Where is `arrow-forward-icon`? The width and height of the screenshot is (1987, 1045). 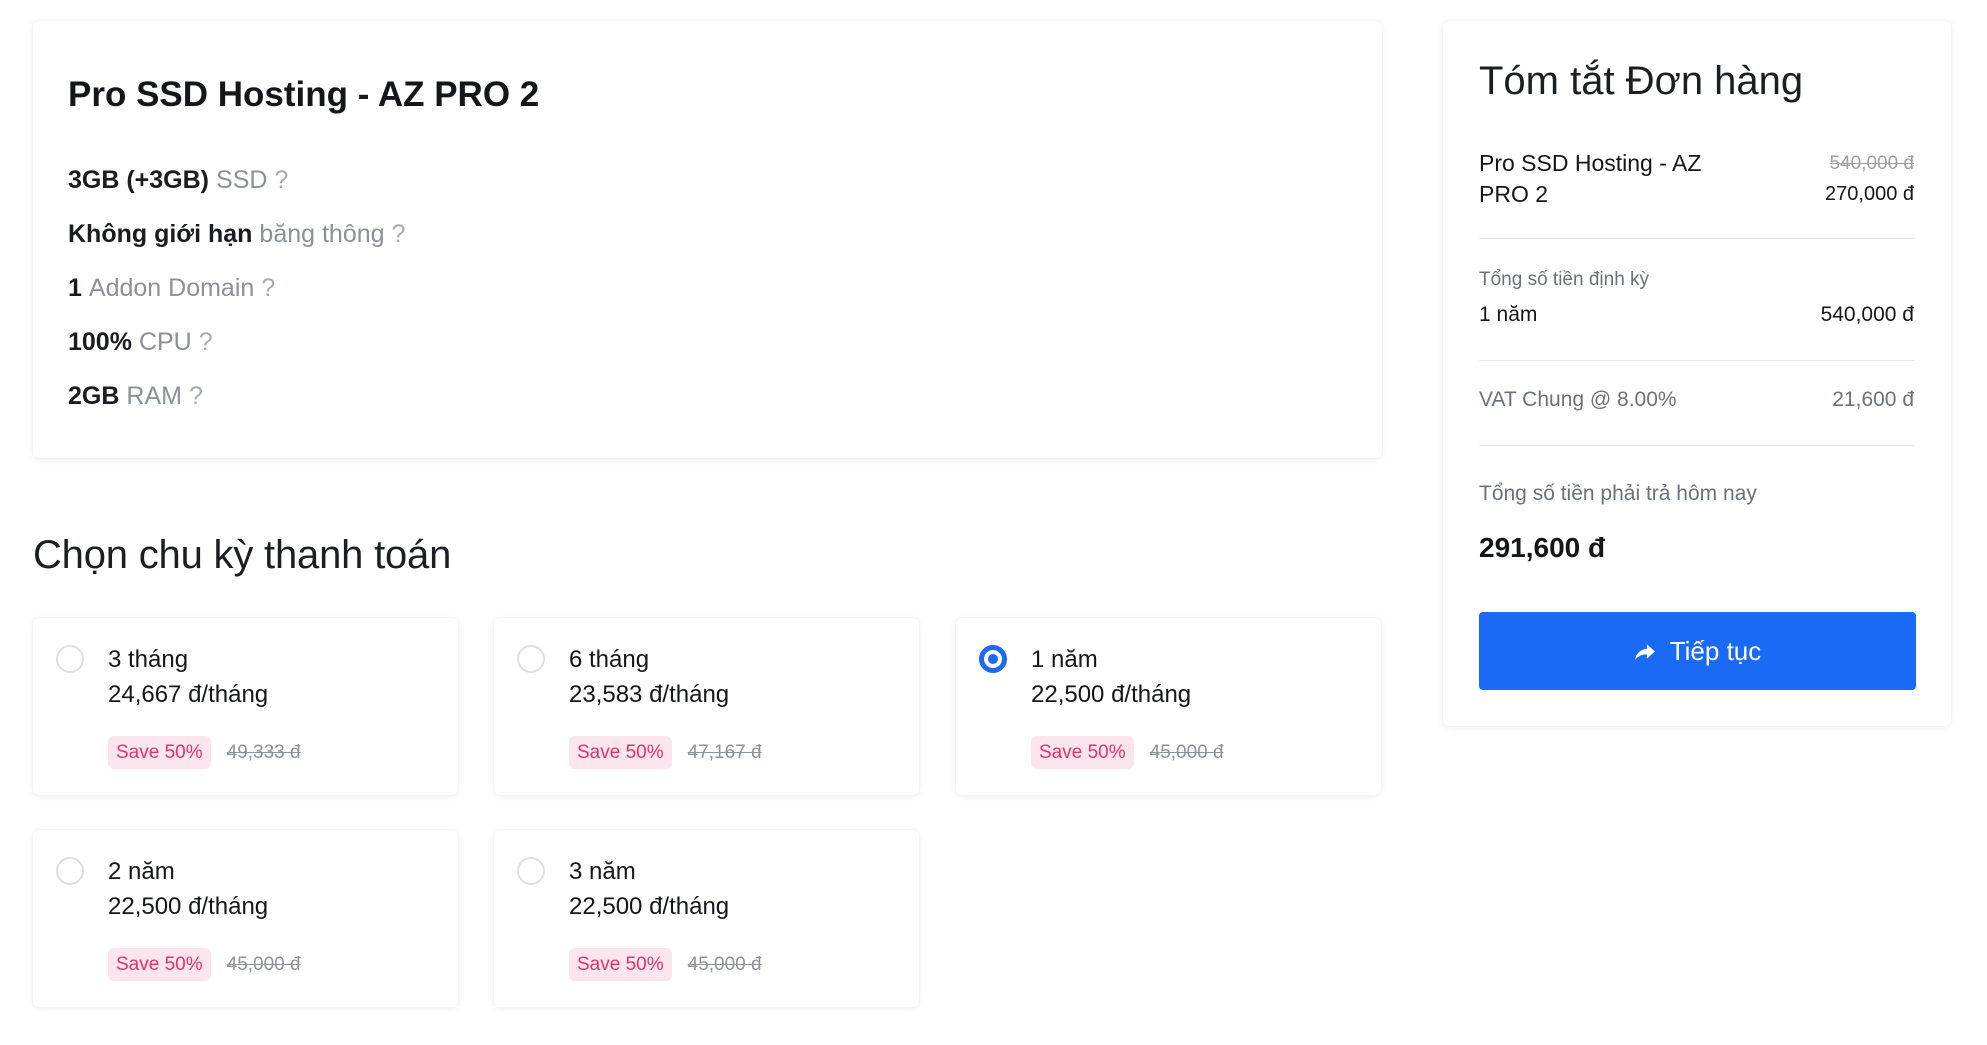
arrow-forward-icon is located at coordinates (1645, 651).